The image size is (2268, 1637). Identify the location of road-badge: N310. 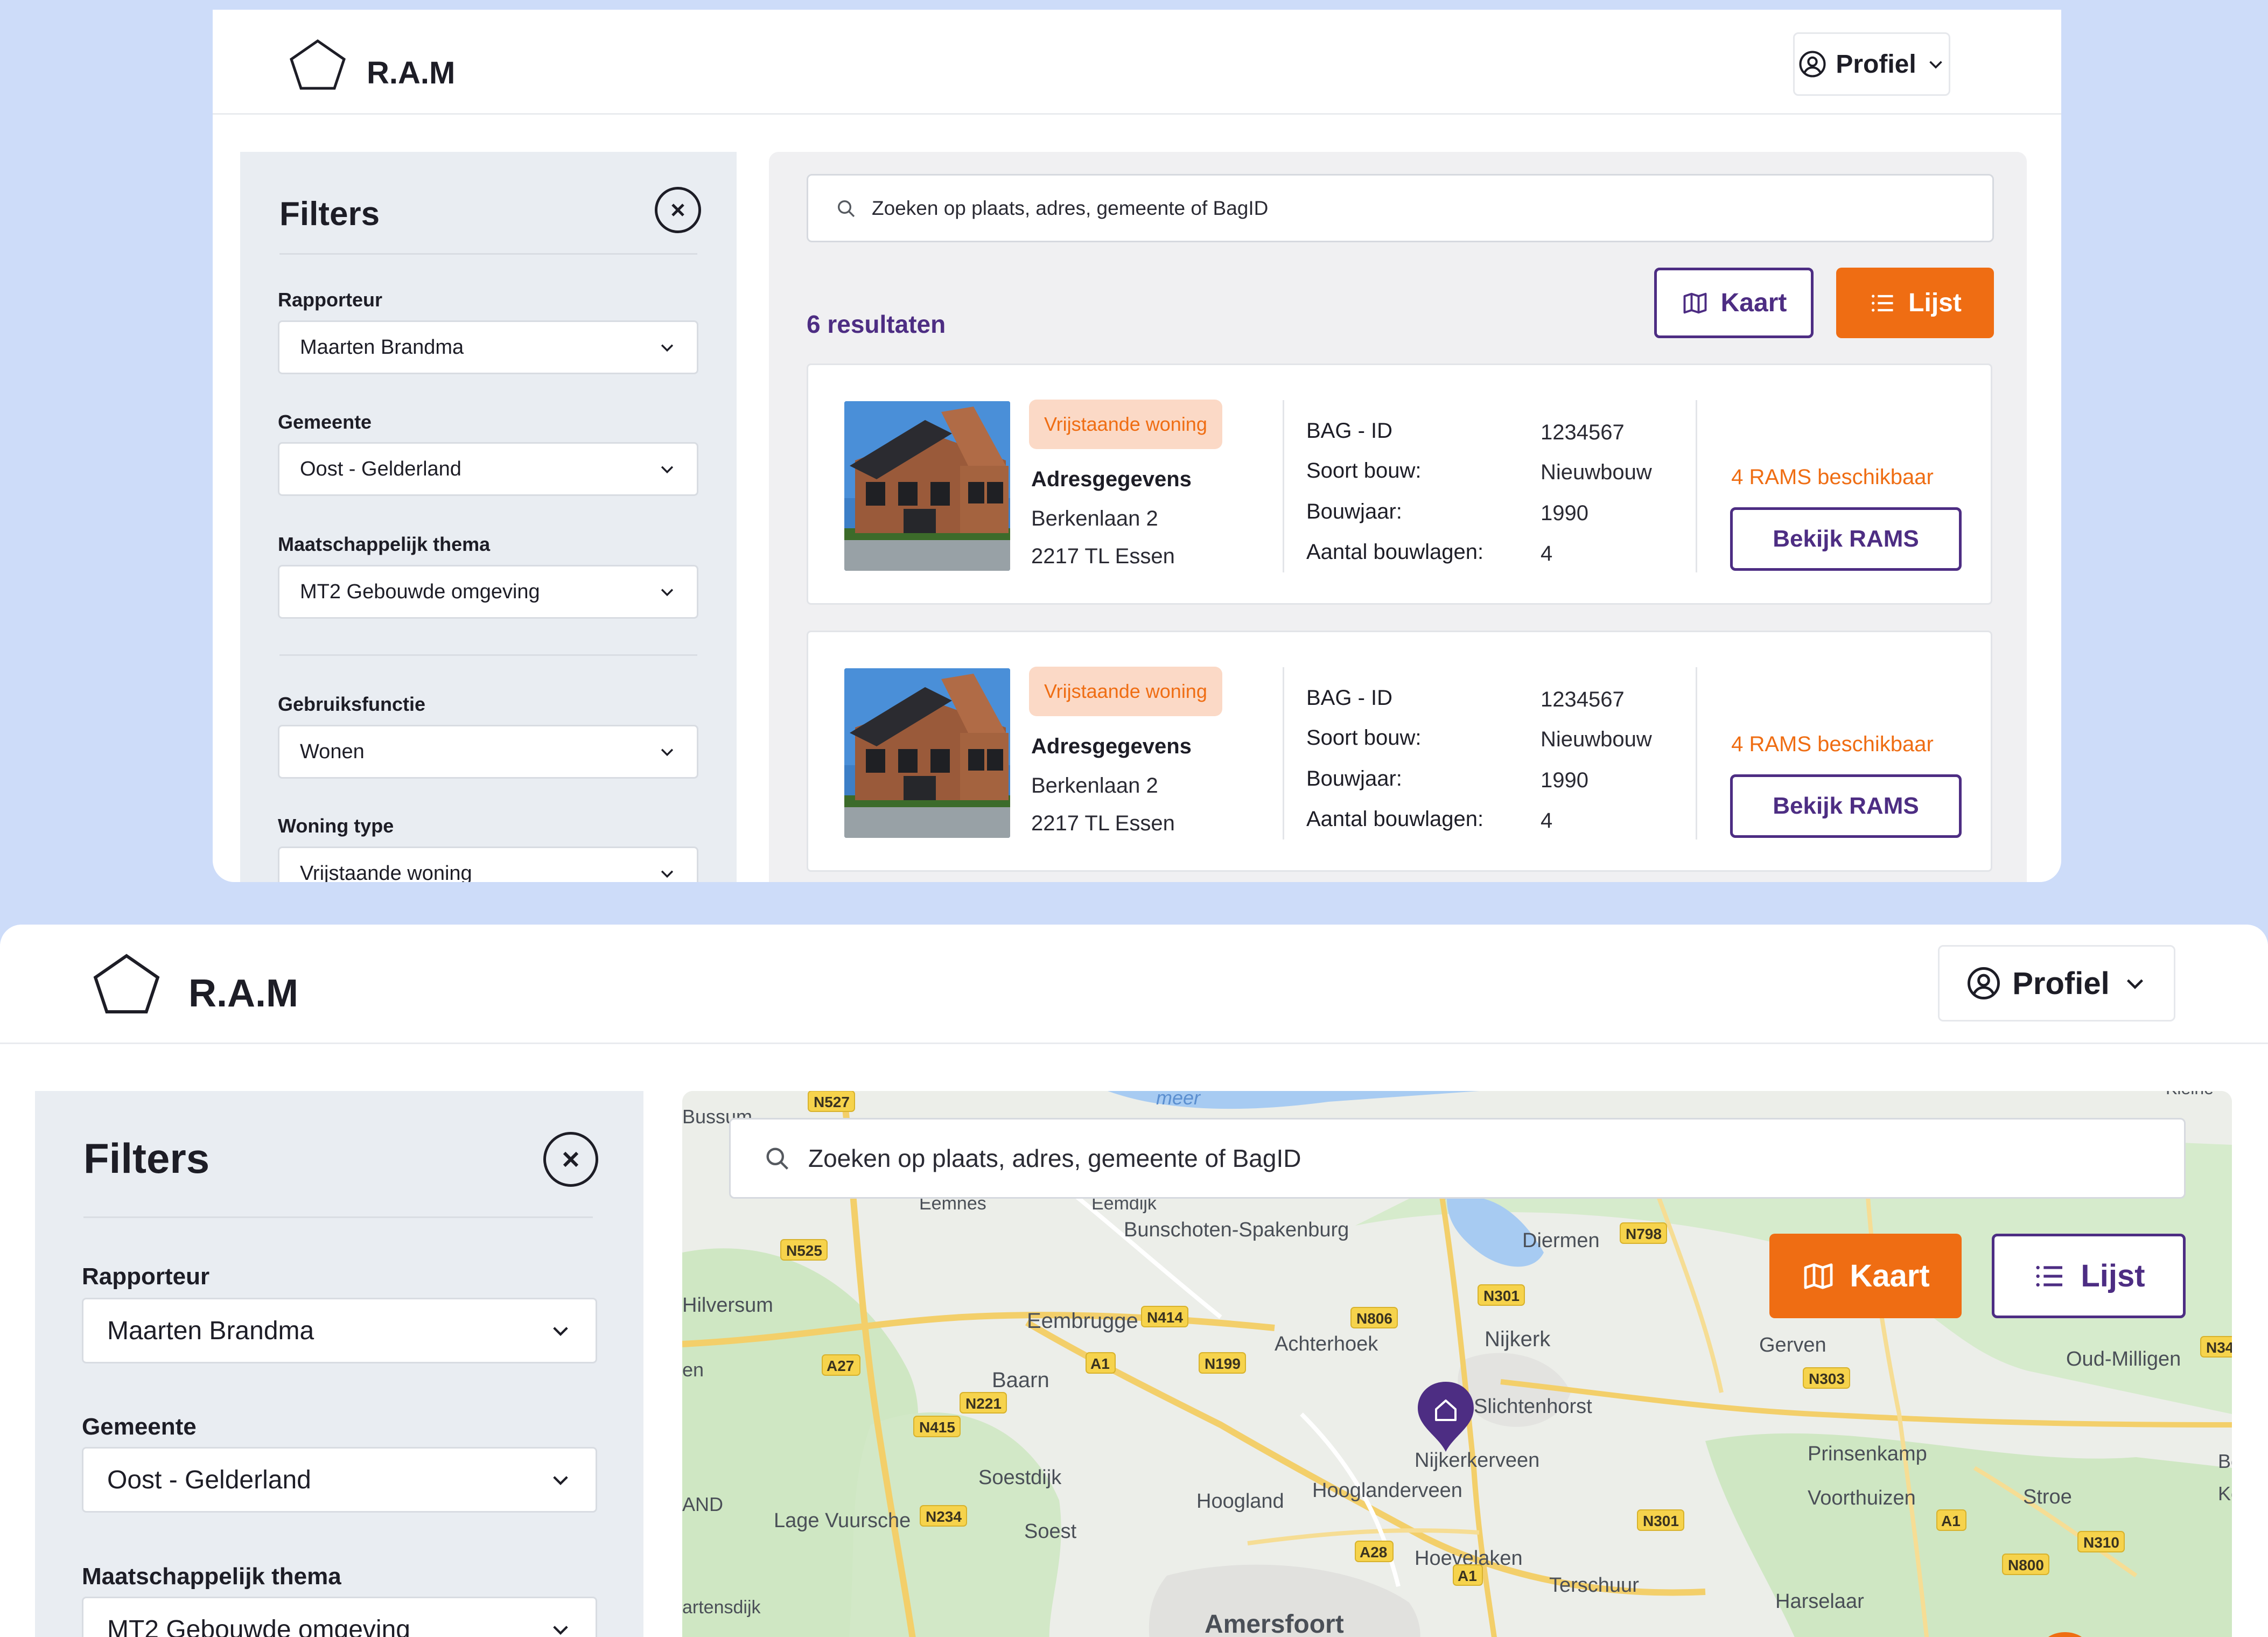
(2101, 1542).